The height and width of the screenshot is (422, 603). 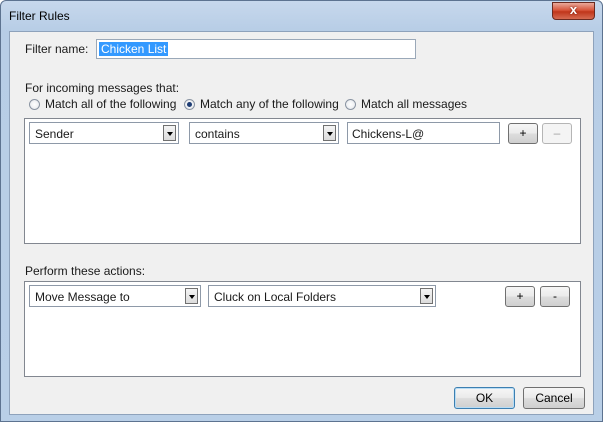 I want to click on action-type-value: Move Message to, so click(x=82, y=297).